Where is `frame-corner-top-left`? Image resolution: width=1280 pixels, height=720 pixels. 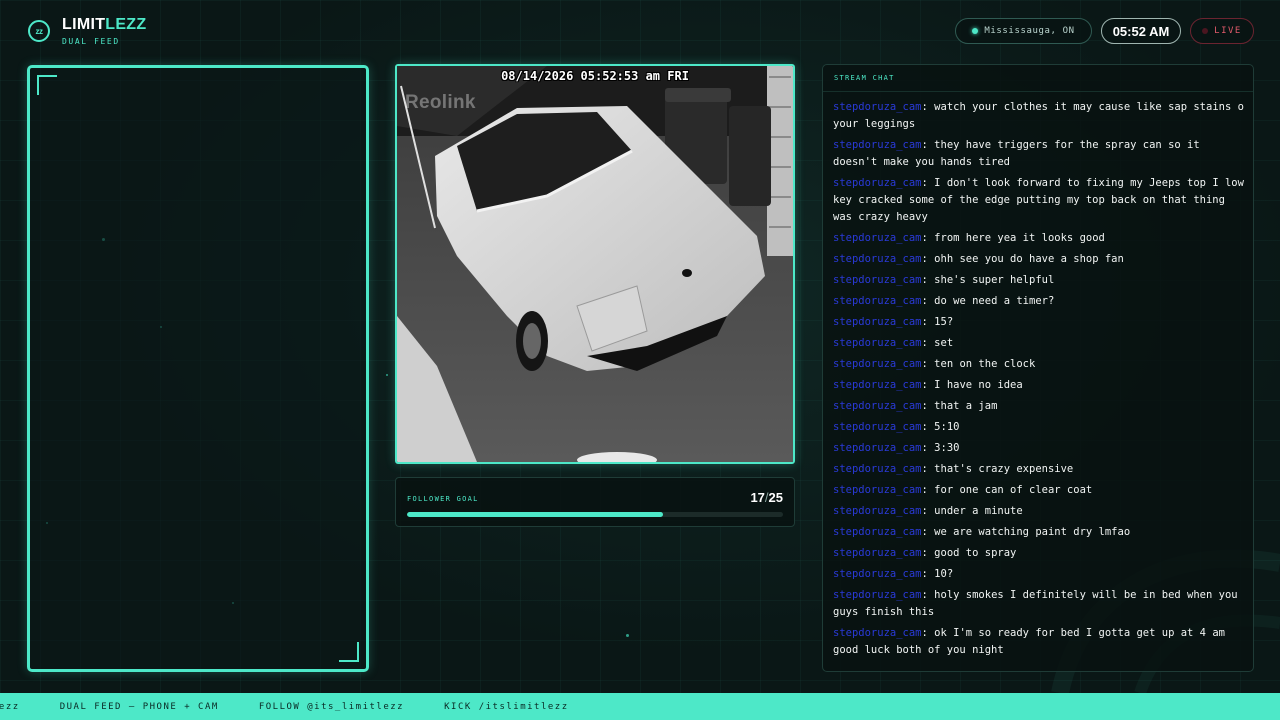
frame-corner-top-left is located at coordinates (47, 85).